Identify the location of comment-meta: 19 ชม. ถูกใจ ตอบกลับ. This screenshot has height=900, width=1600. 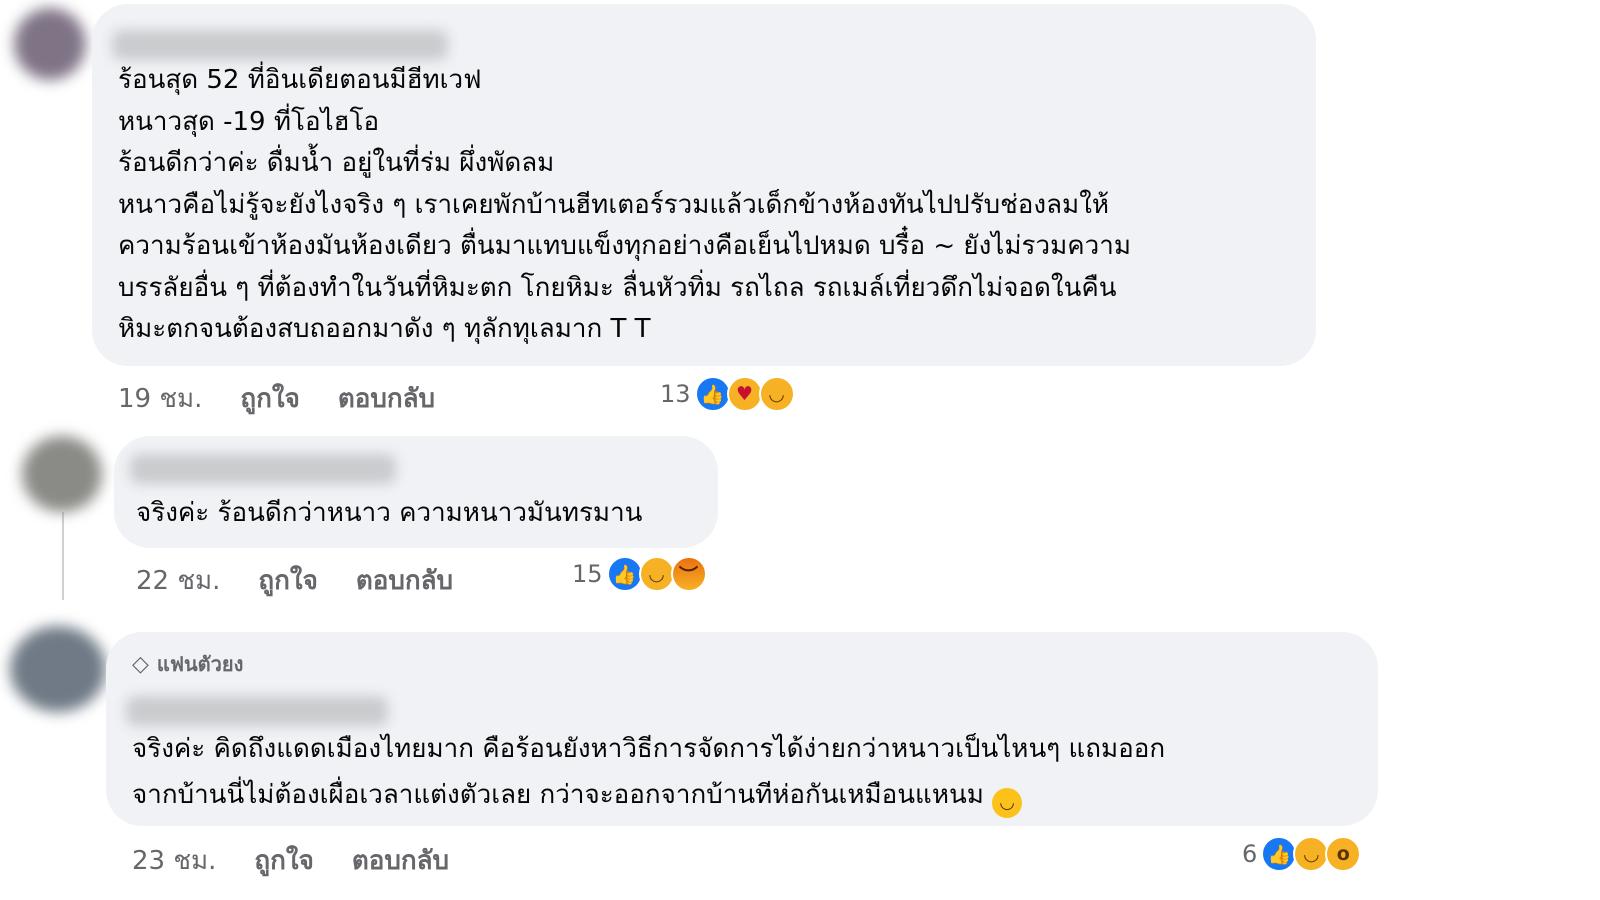
(276, 398).